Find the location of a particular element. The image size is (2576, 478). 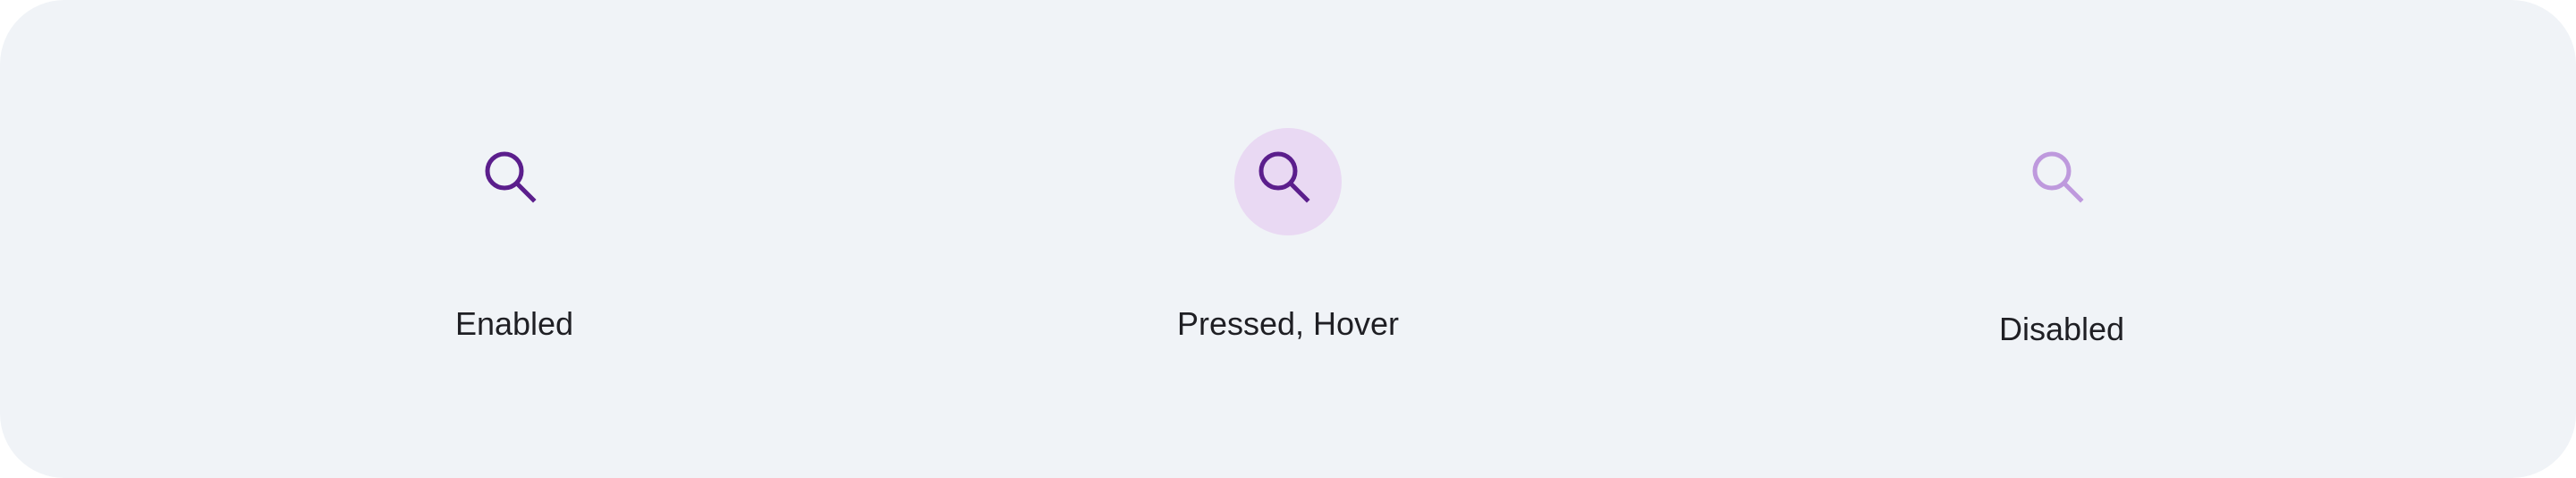

icon-button-enabled is located at coordinates (514, 181).